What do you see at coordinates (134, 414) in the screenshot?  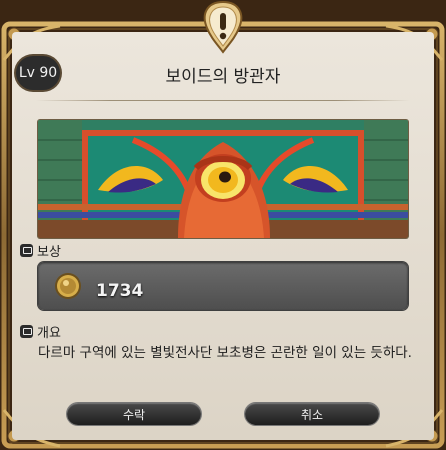 I see `accept-button: 수락` at bounding box center [134, 414].